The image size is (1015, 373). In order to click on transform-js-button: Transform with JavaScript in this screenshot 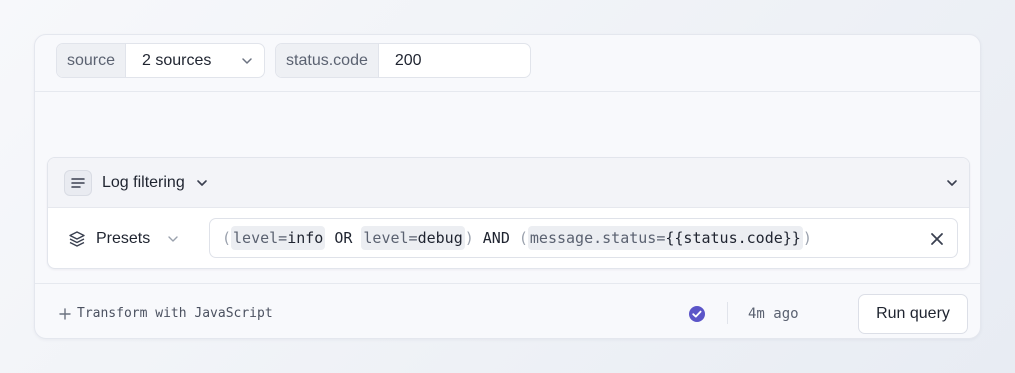, I will do `click(166, 313)`.